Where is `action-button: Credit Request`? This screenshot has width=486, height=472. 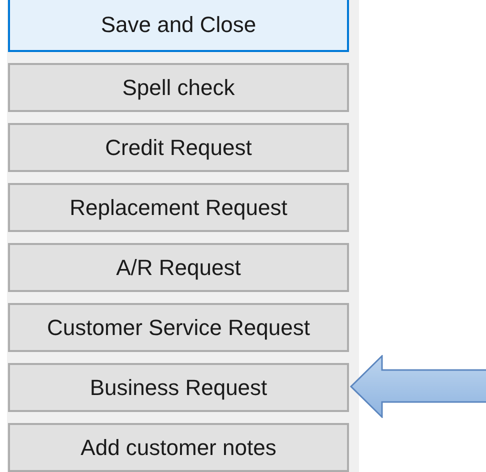 action-button: Credit Request is located at coordinates (178, 147).